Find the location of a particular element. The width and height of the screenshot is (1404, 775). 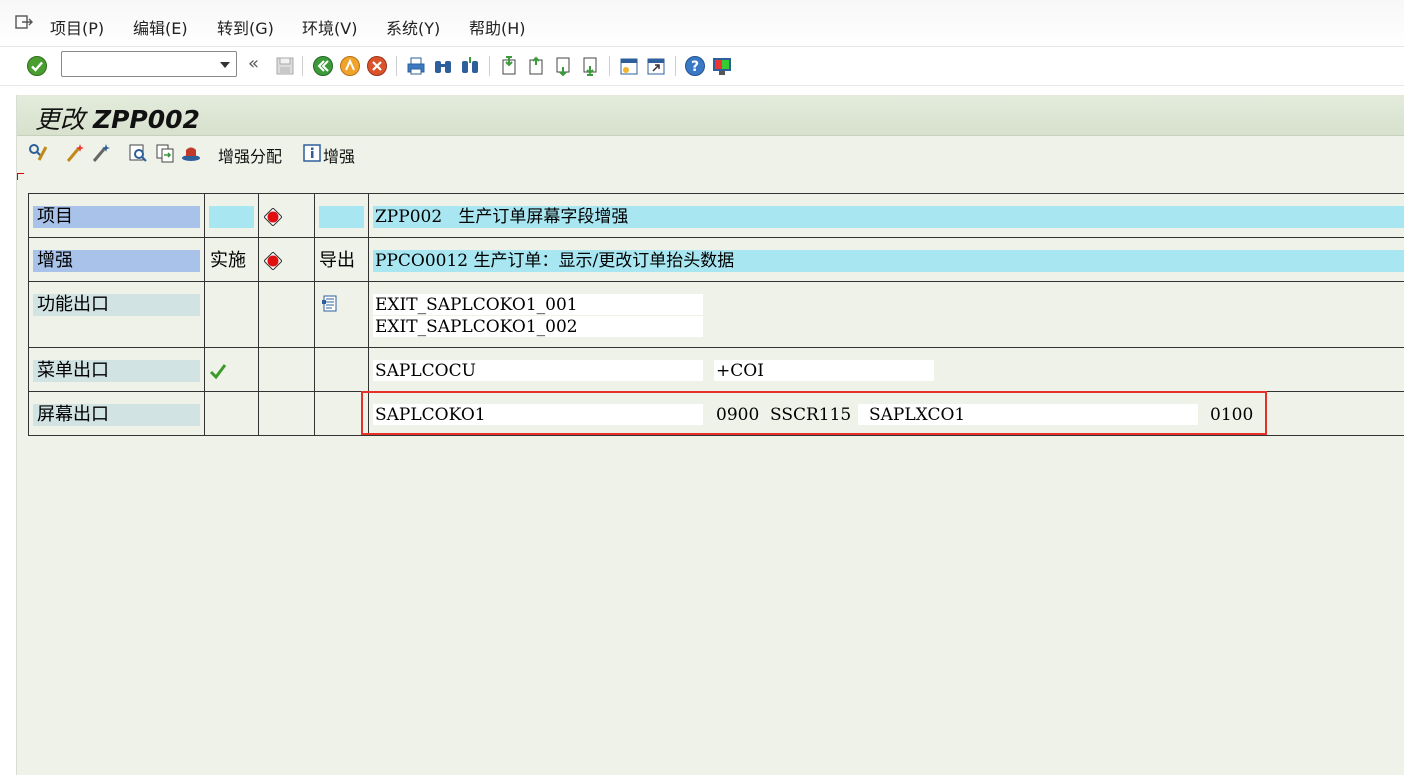

highlight-box is located at coordinates (814, 413).